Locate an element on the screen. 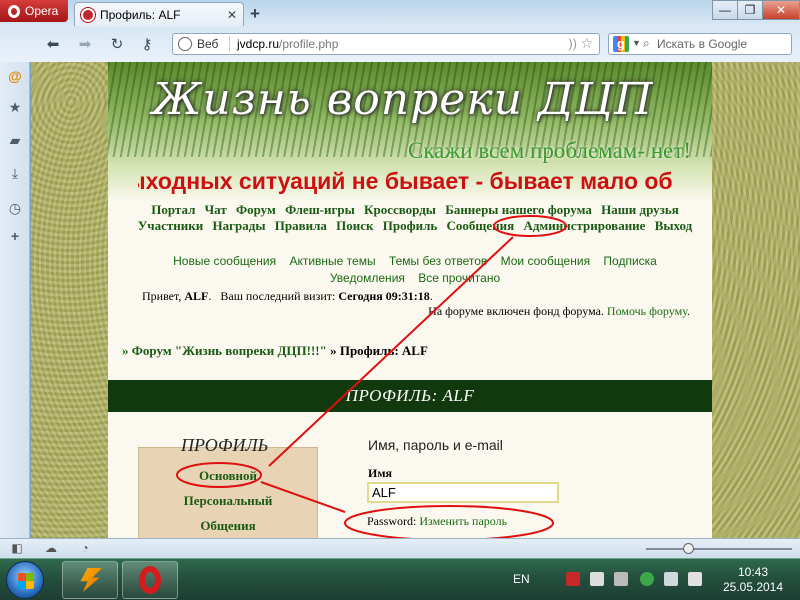 This screenshot has width=800, height=600. reload-icon: ↻ is located at coordinates (117, 45).